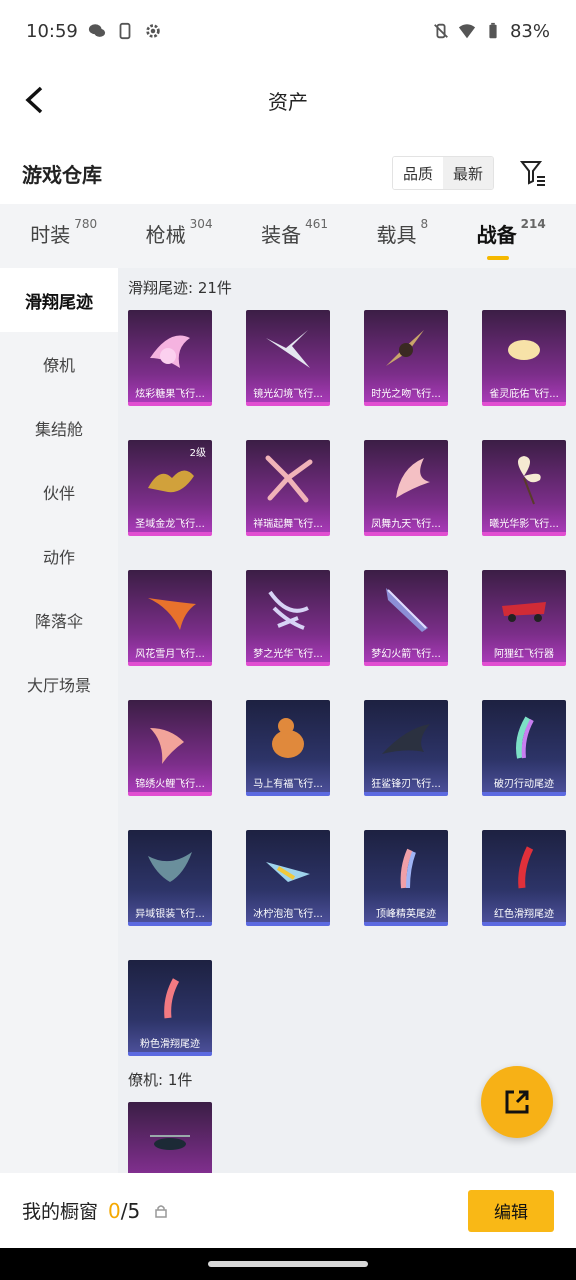  I want to click on filter-button, so click(533, 173).